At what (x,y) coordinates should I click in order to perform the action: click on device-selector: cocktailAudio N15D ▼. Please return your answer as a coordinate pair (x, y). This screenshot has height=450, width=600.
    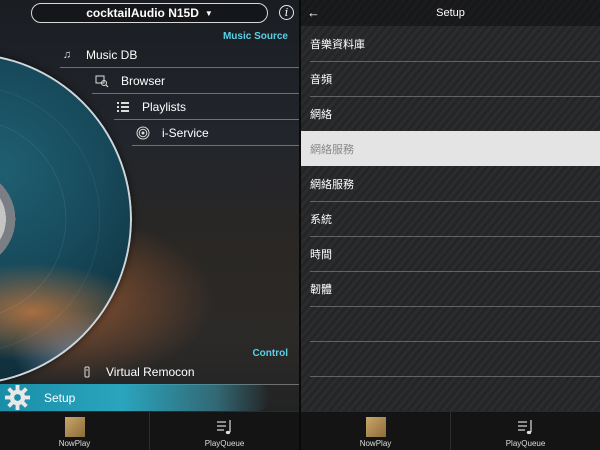
    Looking at the image, I should click on (149, 13).